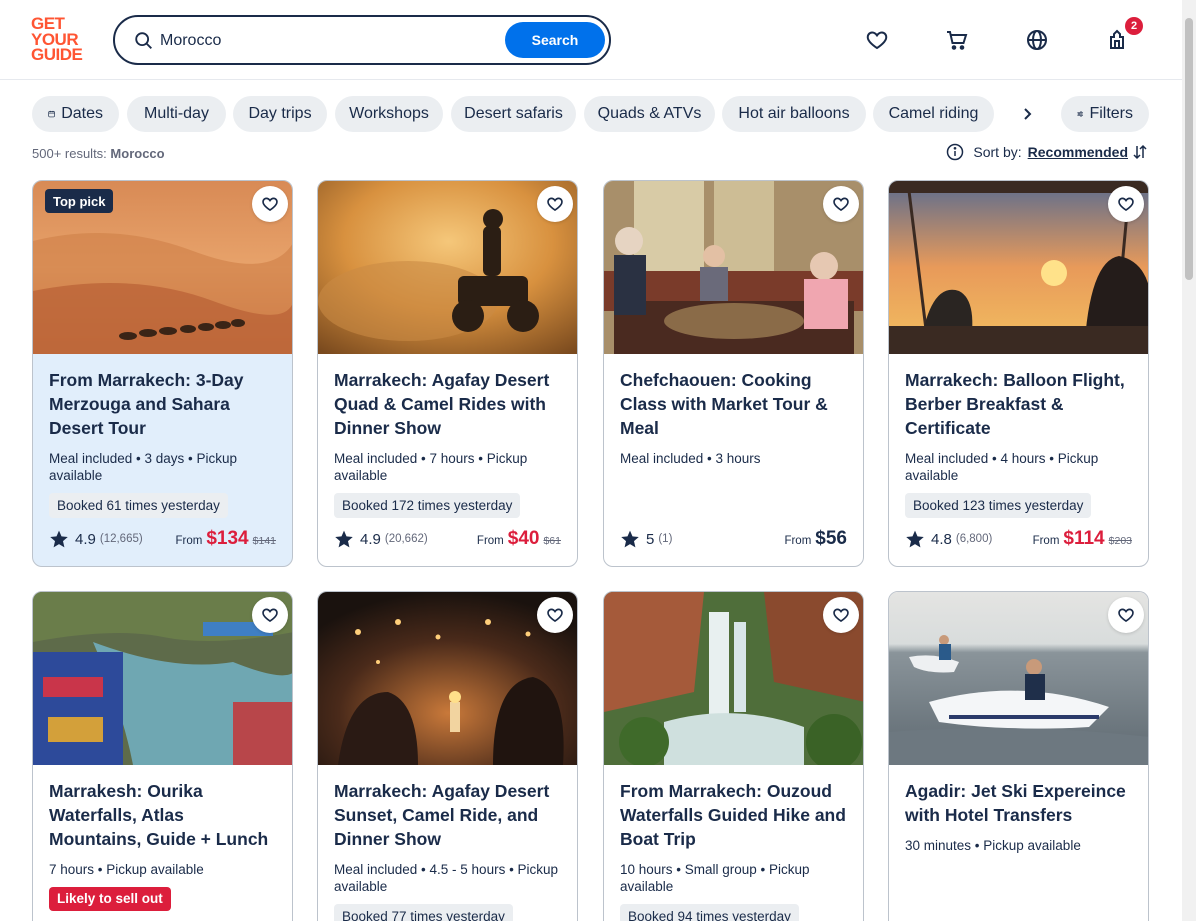 The width and height of the screenshot is (1196, 921). I want to click on booked-tag: Booked 172 times yesterday, so click(427, 505).